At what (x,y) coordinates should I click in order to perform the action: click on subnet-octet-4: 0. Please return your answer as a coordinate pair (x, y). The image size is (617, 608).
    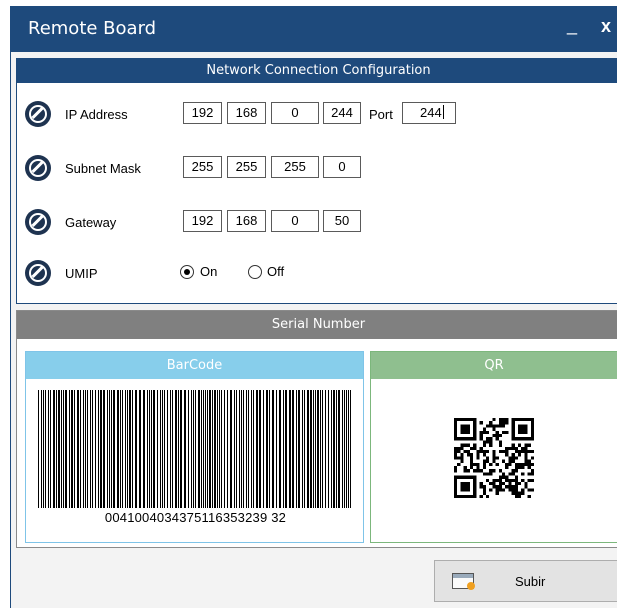
    Looking at the image, I should click on (342, 167).